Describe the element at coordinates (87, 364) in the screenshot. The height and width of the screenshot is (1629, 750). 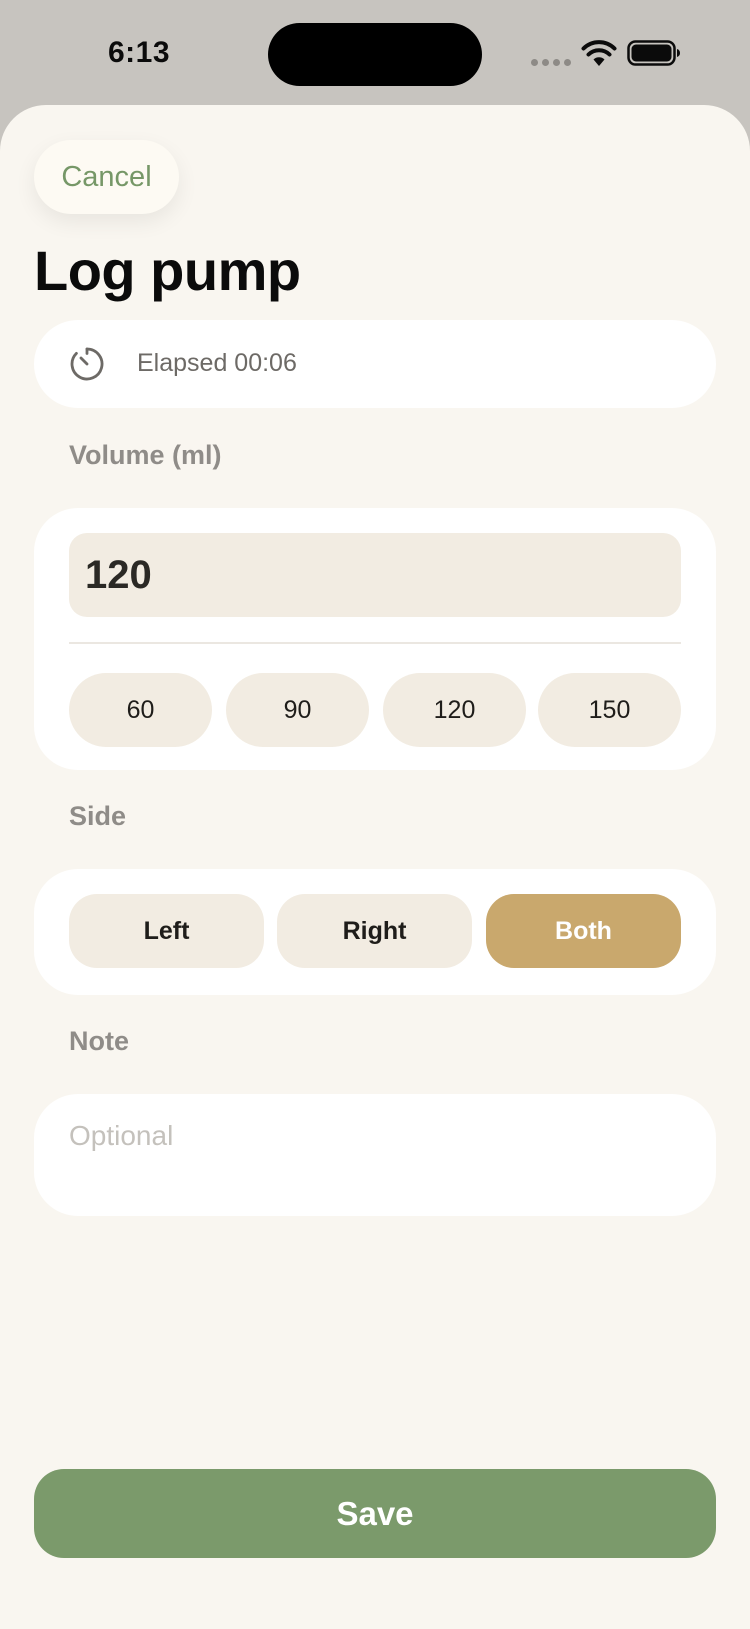
I see `timer-icon` at that location.